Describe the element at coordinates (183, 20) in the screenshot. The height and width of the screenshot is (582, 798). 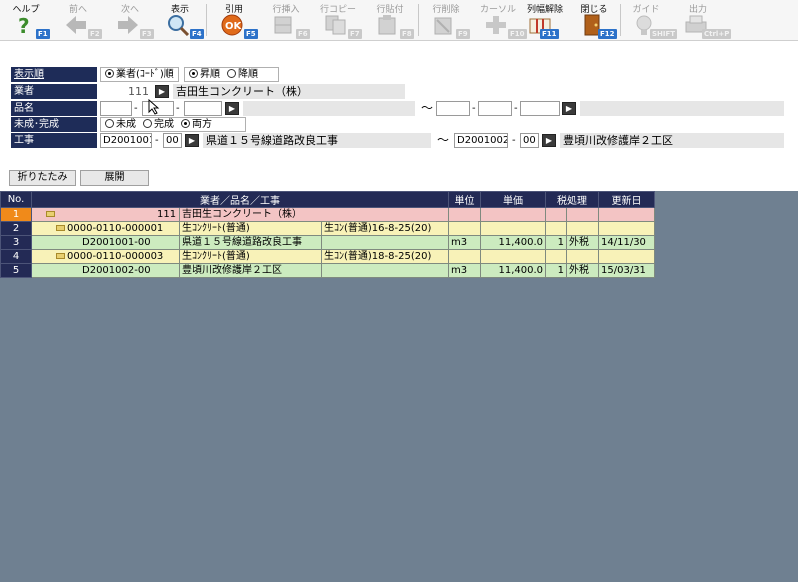
I see `display-button: 表示 F4` at that location.